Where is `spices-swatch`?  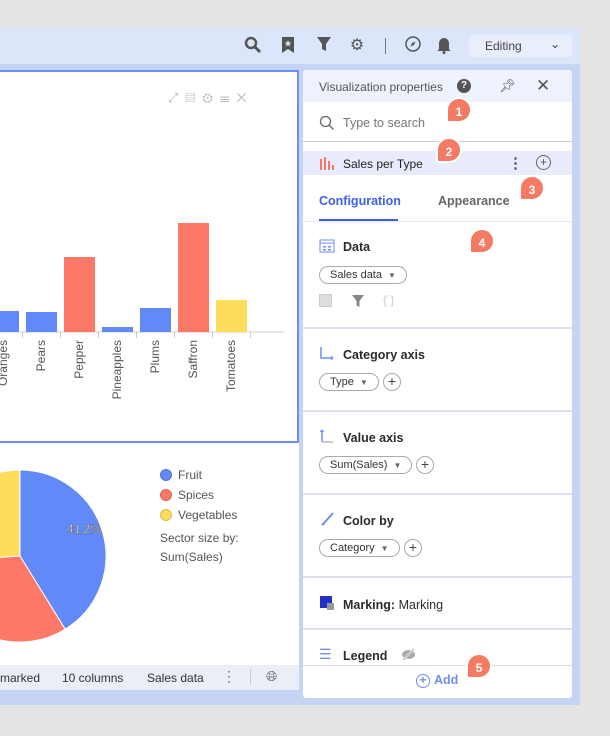 spices-swatch is located at coordinates (166, 495).